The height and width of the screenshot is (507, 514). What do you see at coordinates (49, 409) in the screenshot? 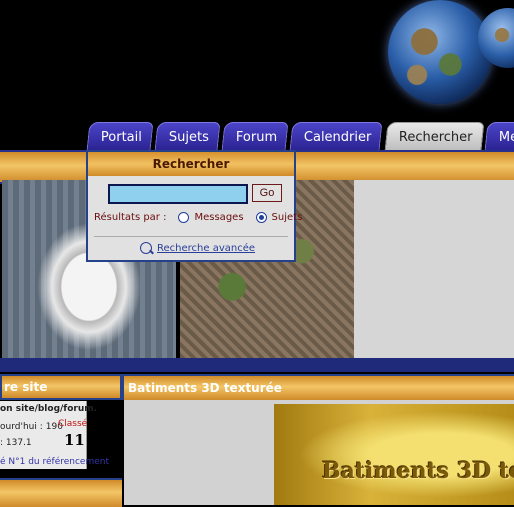
I see `widget-url: on site/blog/forum.` at bounding box center [49, 409].